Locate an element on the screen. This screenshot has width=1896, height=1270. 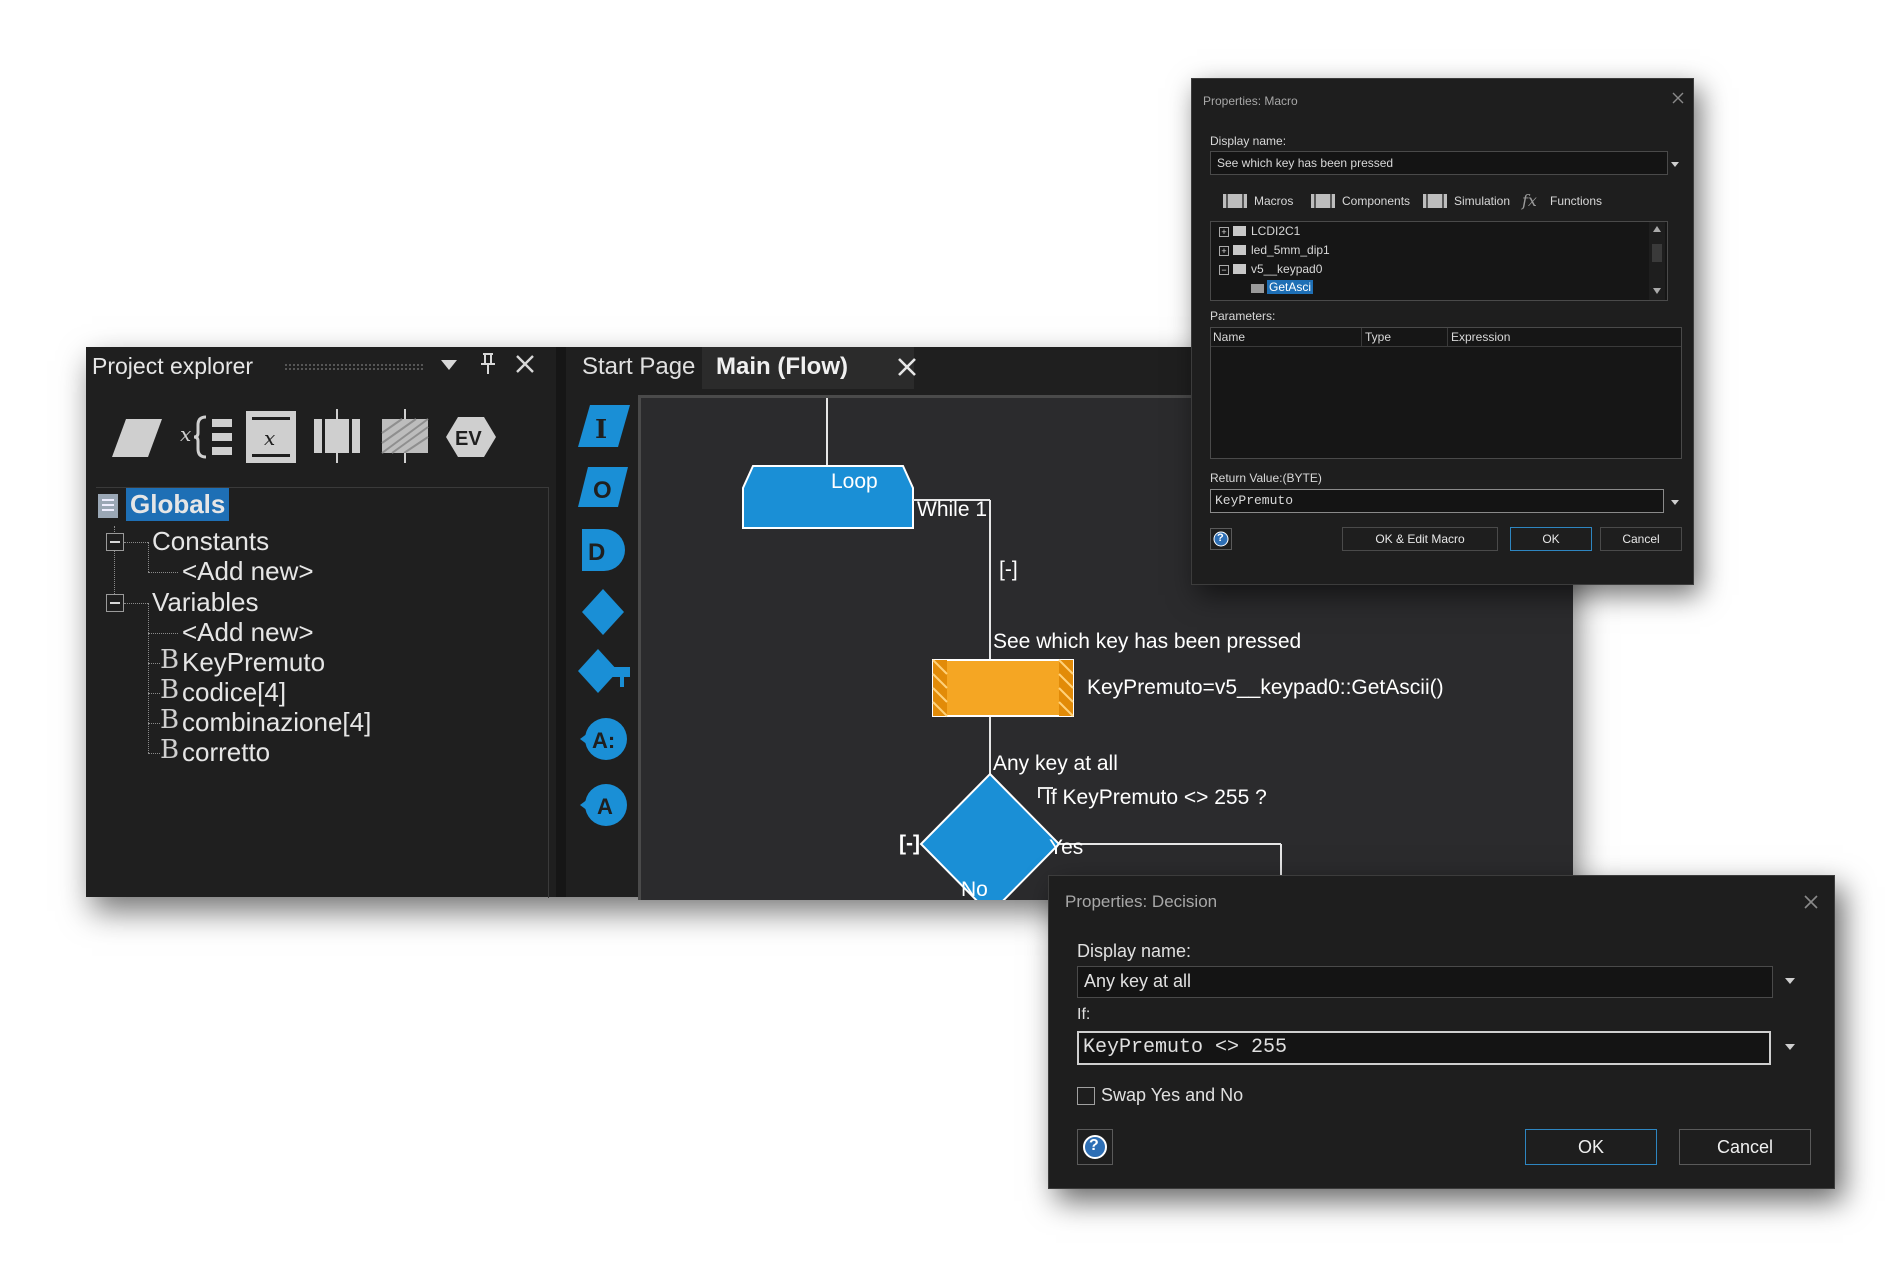
dialog-title: Properties: Decision is located at coordinates (1141, 901).